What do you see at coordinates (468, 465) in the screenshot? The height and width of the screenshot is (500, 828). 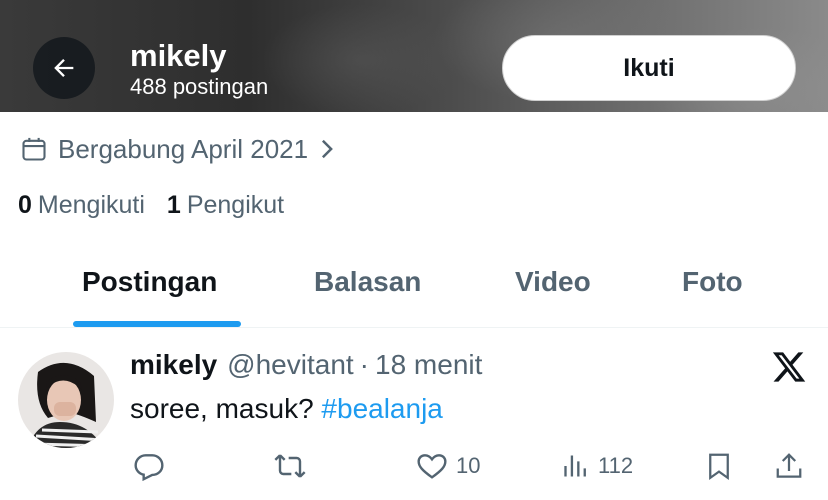 I see `like-count: 10` at bounding box center [468, 465].